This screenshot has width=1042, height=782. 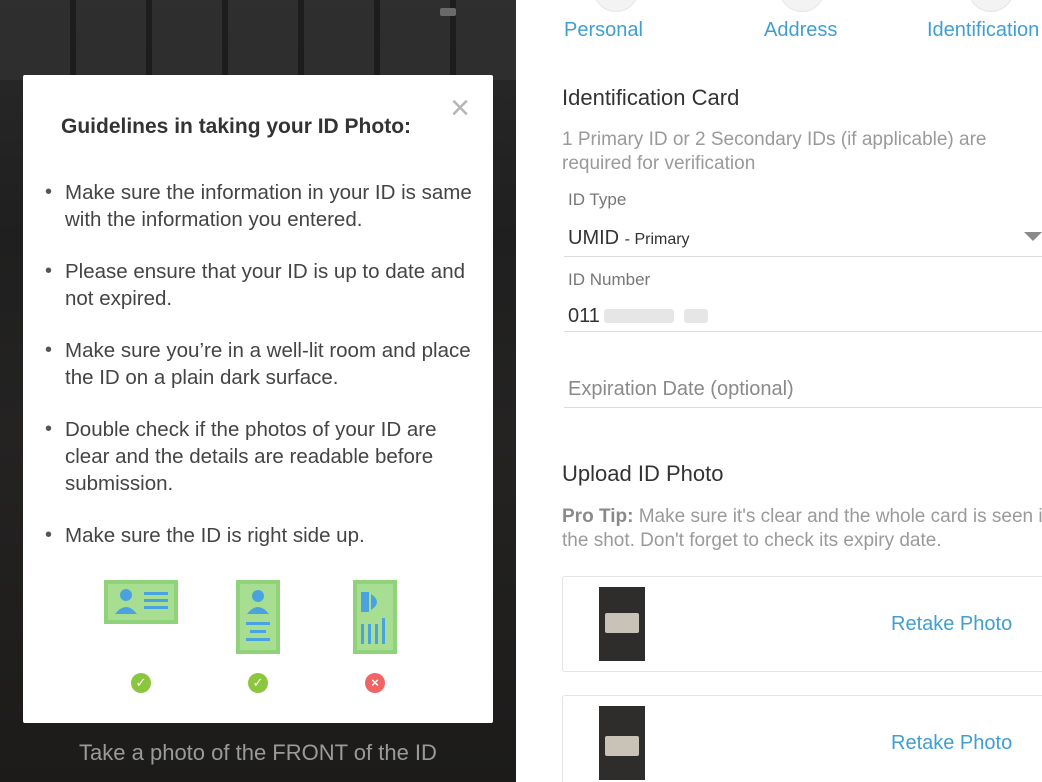 I want to click on cross-icon: ×, so click(x=375, y=683).